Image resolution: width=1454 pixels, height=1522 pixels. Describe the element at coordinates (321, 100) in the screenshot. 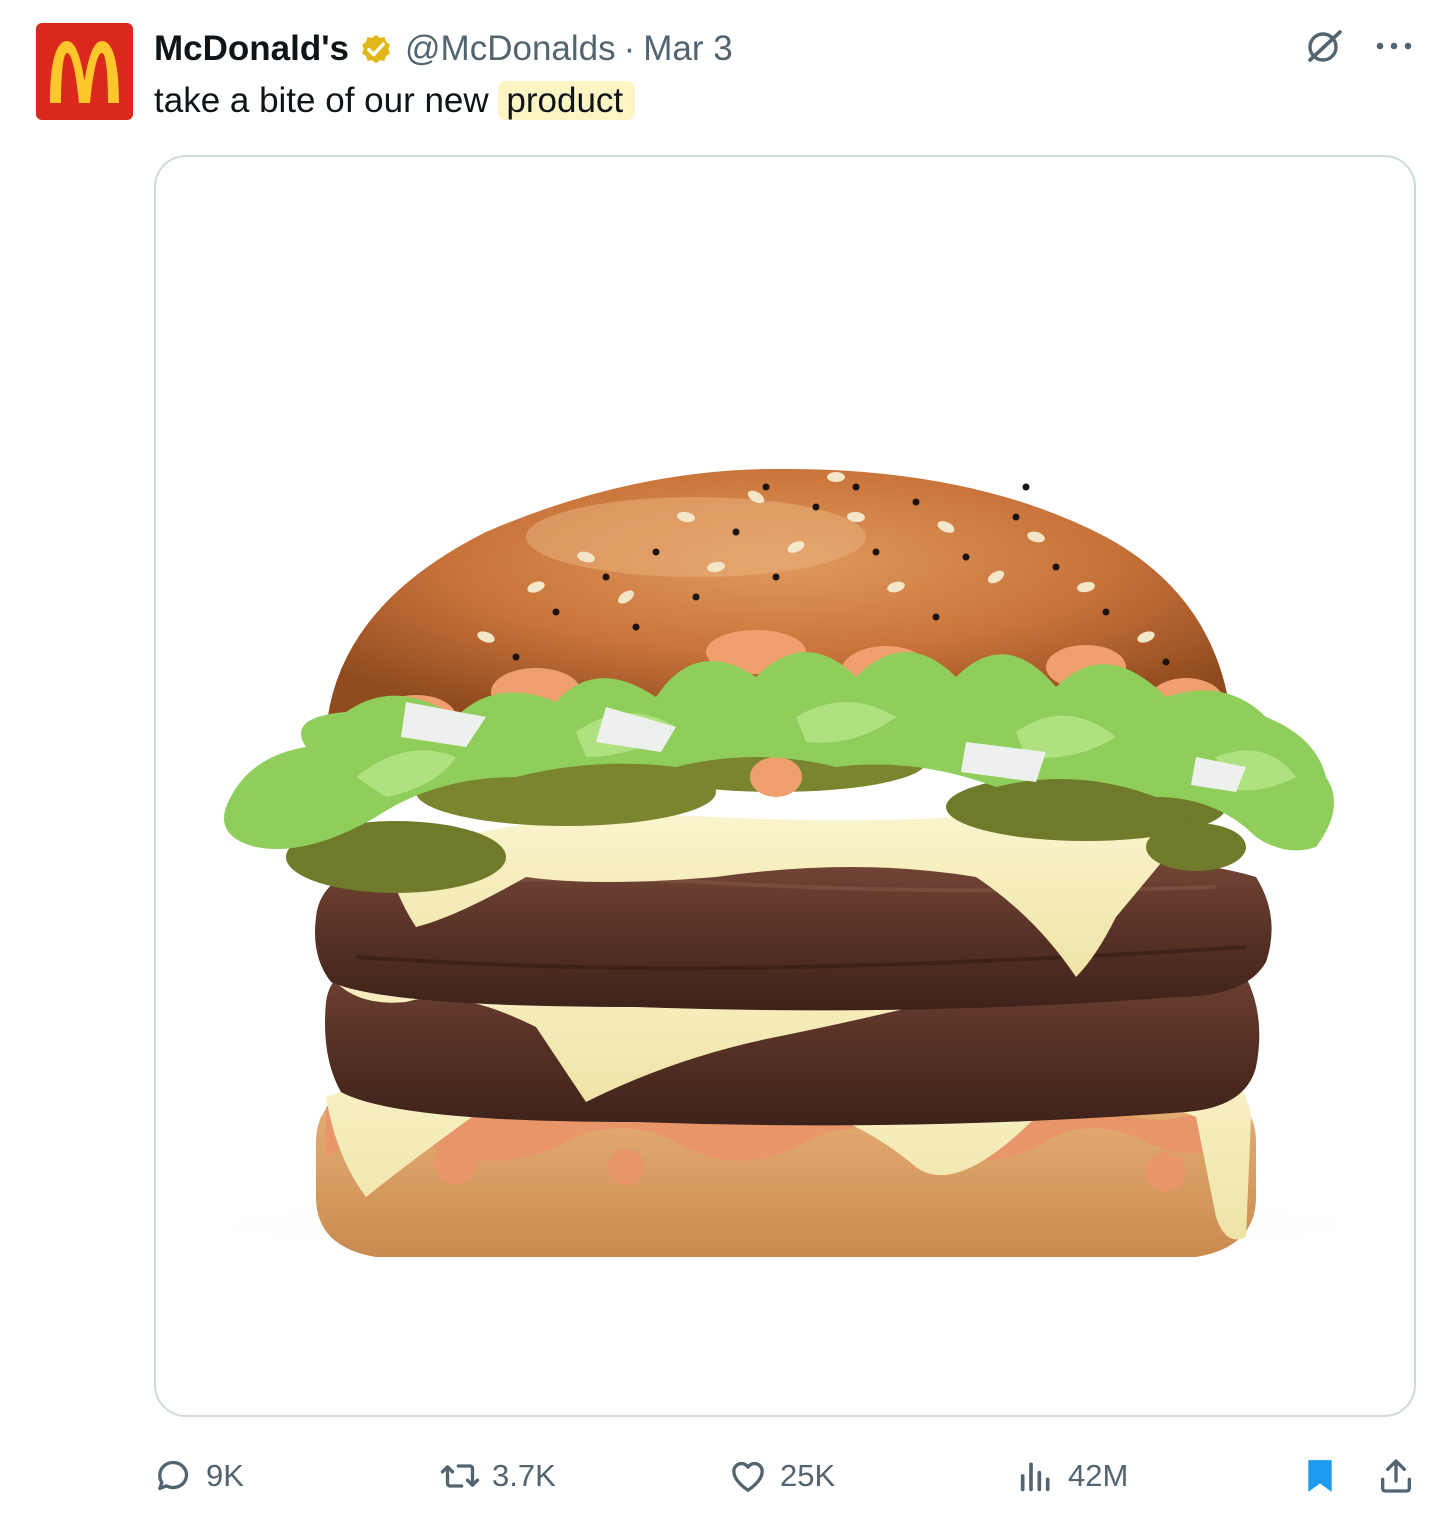

I see `tweet-text-plain: take a bite of our new` at that location.